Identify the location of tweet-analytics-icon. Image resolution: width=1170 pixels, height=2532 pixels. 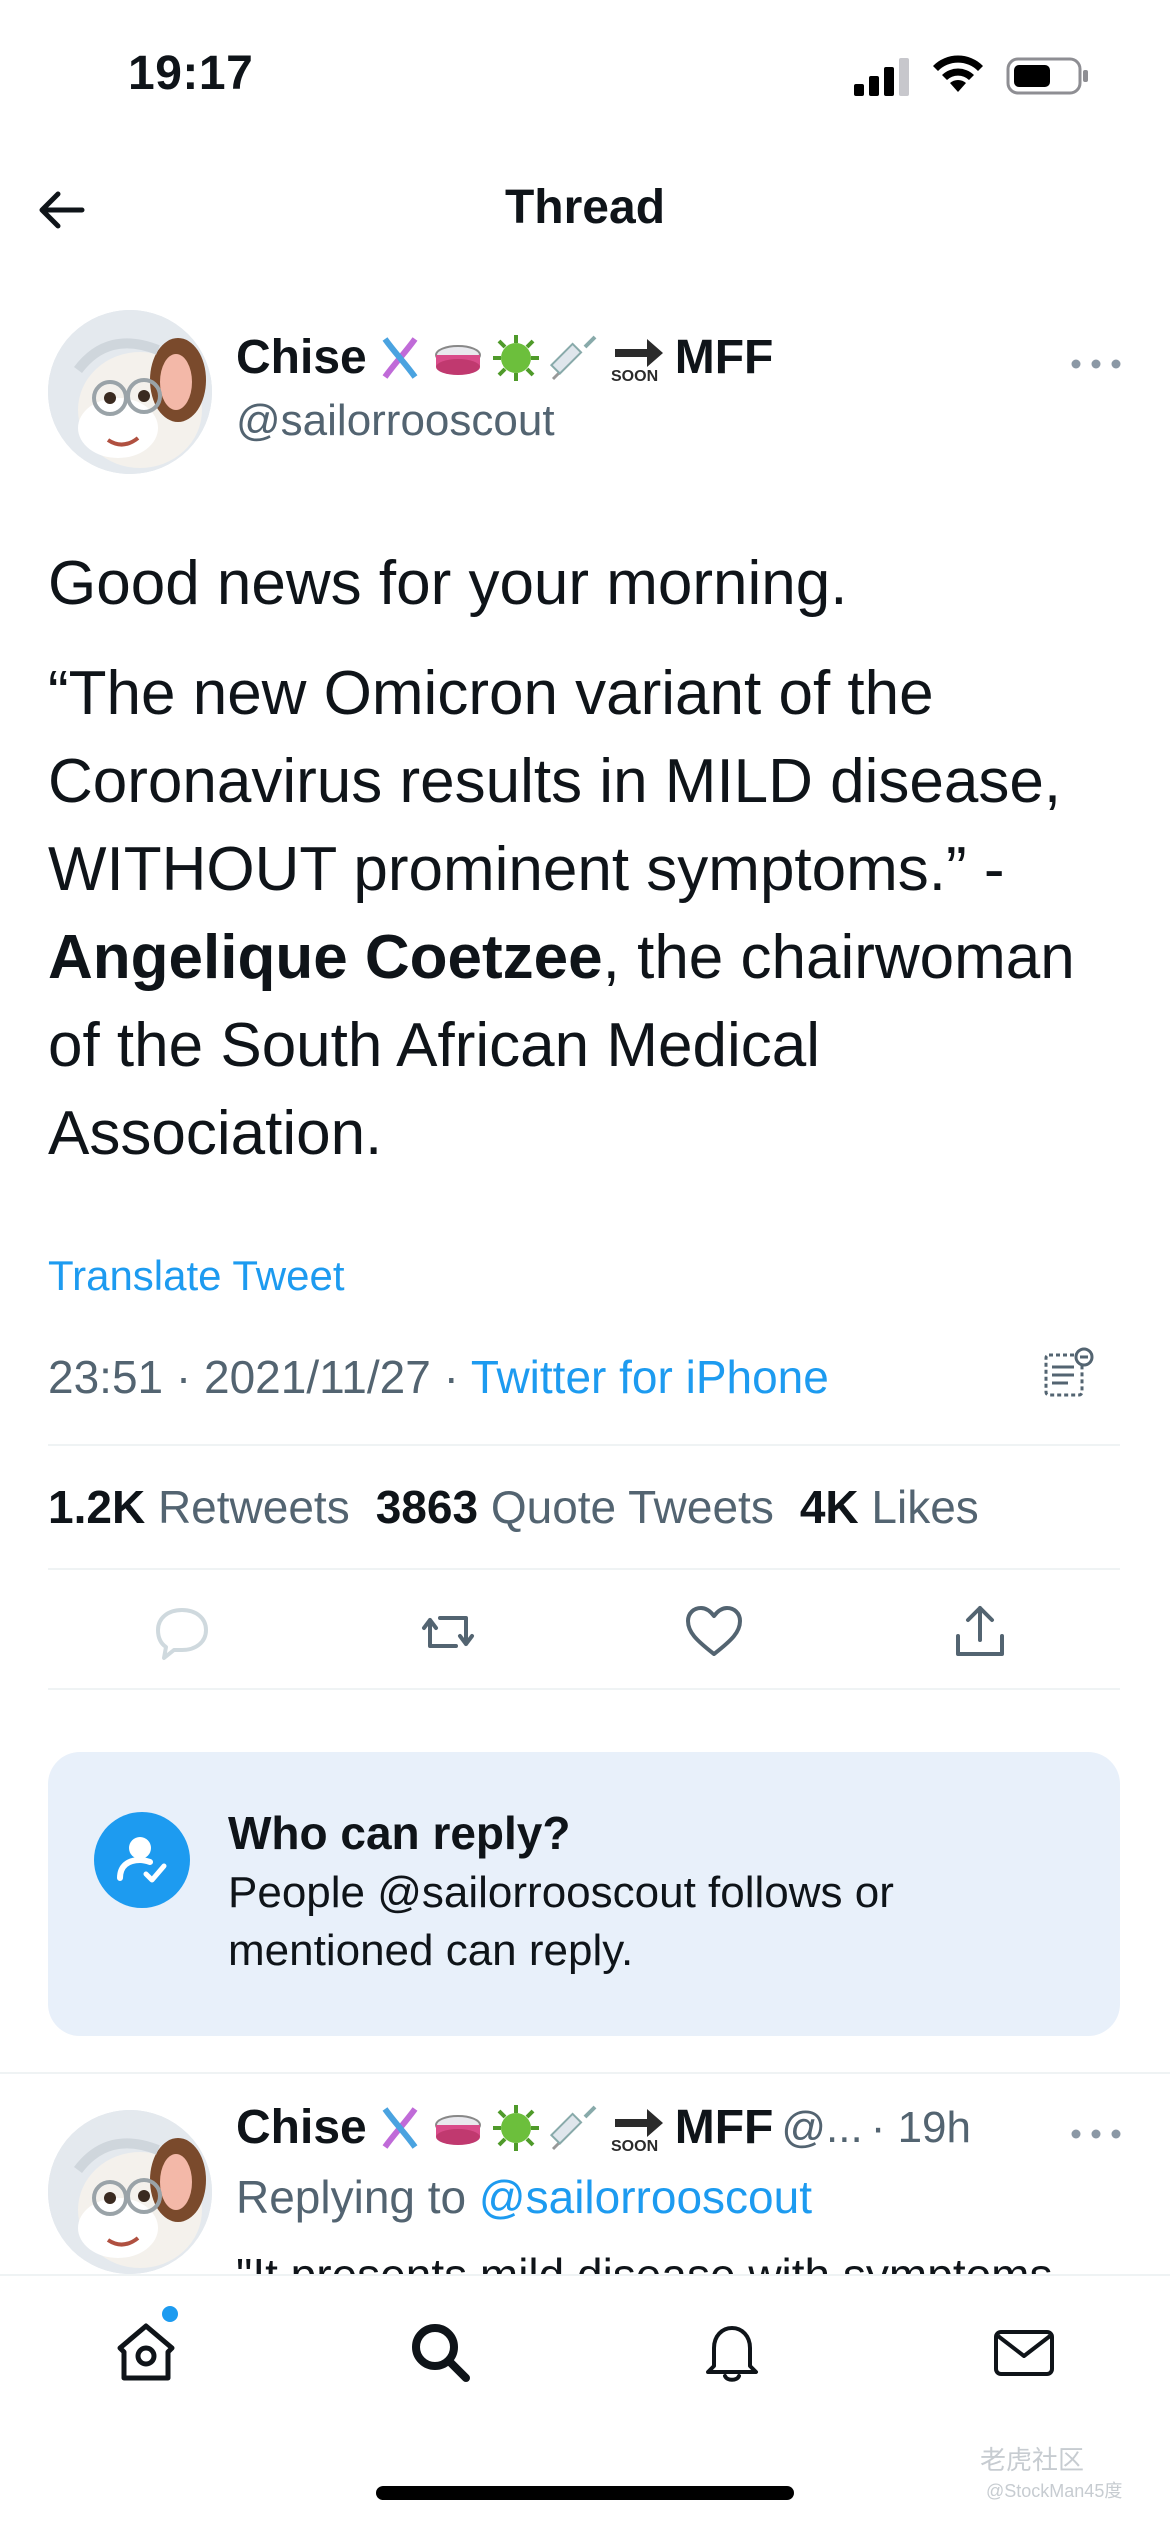
(1068, 1373).